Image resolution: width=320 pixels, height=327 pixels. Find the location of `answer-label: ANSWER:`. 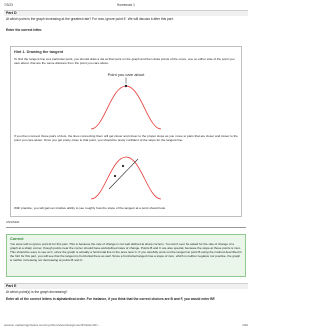

answer-label: ANSWER: is located at coordinates (13, 222).